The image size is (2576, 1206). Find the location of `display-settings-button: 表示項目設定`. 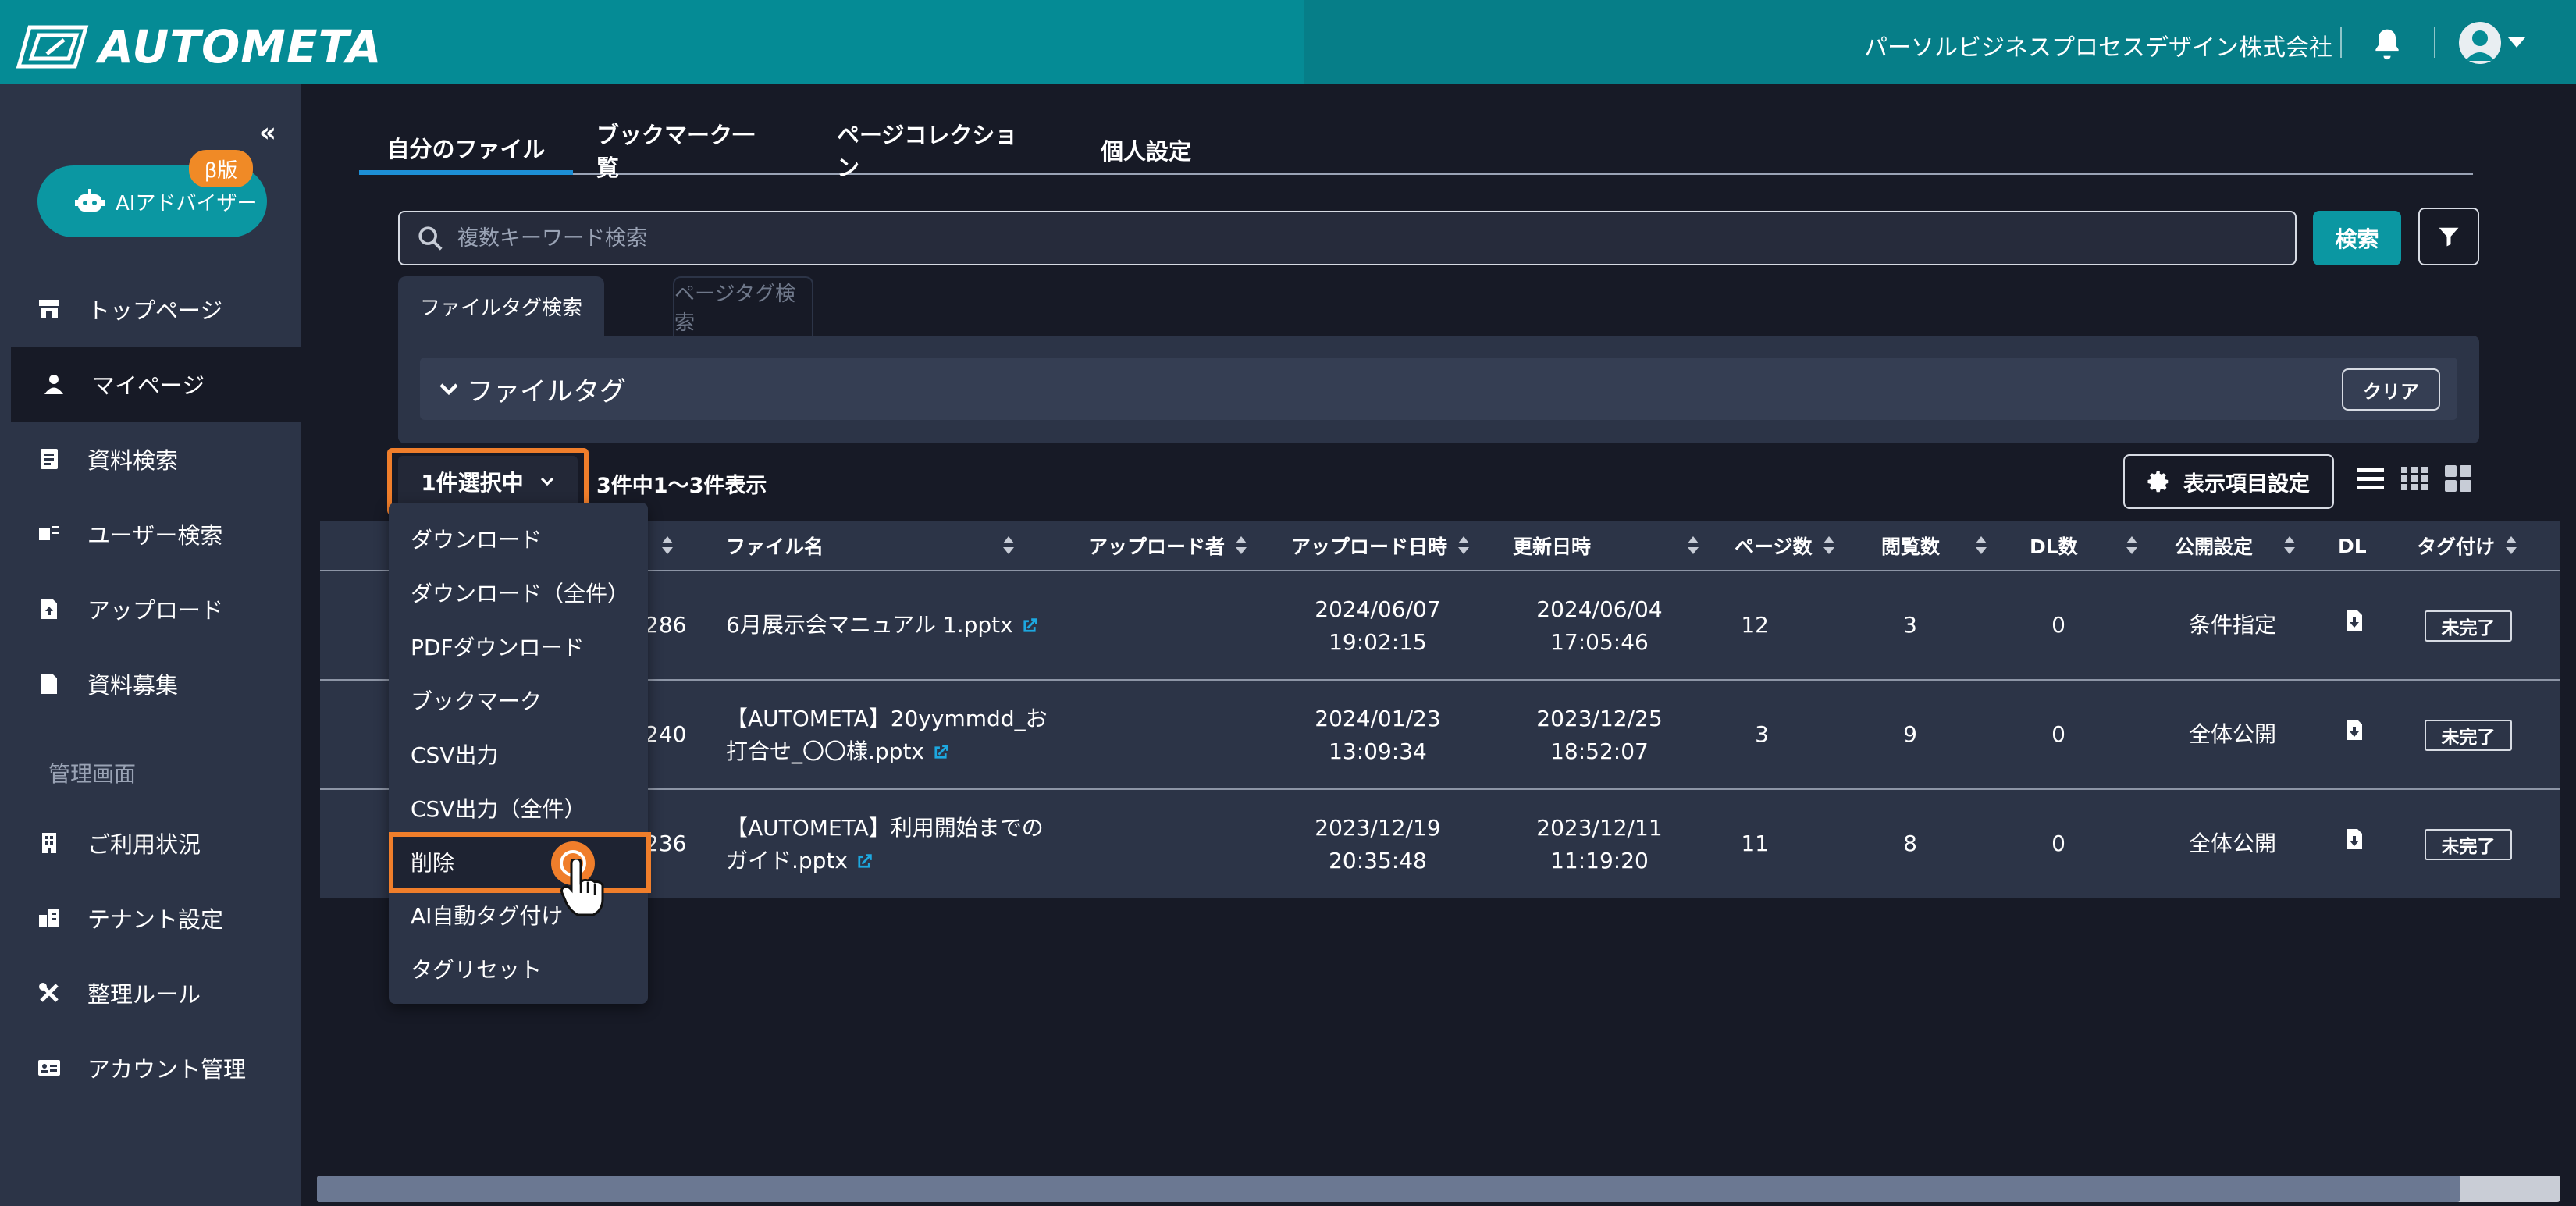

display-settings-button: 表示項目設定 is located at coordinates (2228, 482).